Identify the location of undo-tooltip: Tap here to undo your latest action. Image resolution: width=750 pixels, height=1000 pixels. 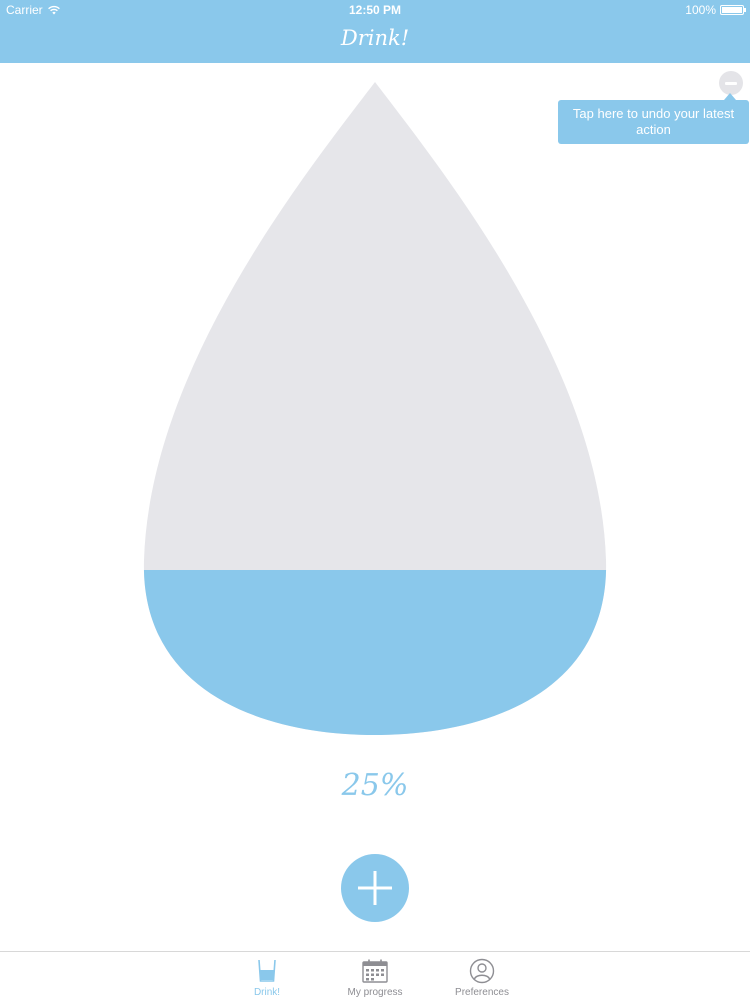
(653, 118).